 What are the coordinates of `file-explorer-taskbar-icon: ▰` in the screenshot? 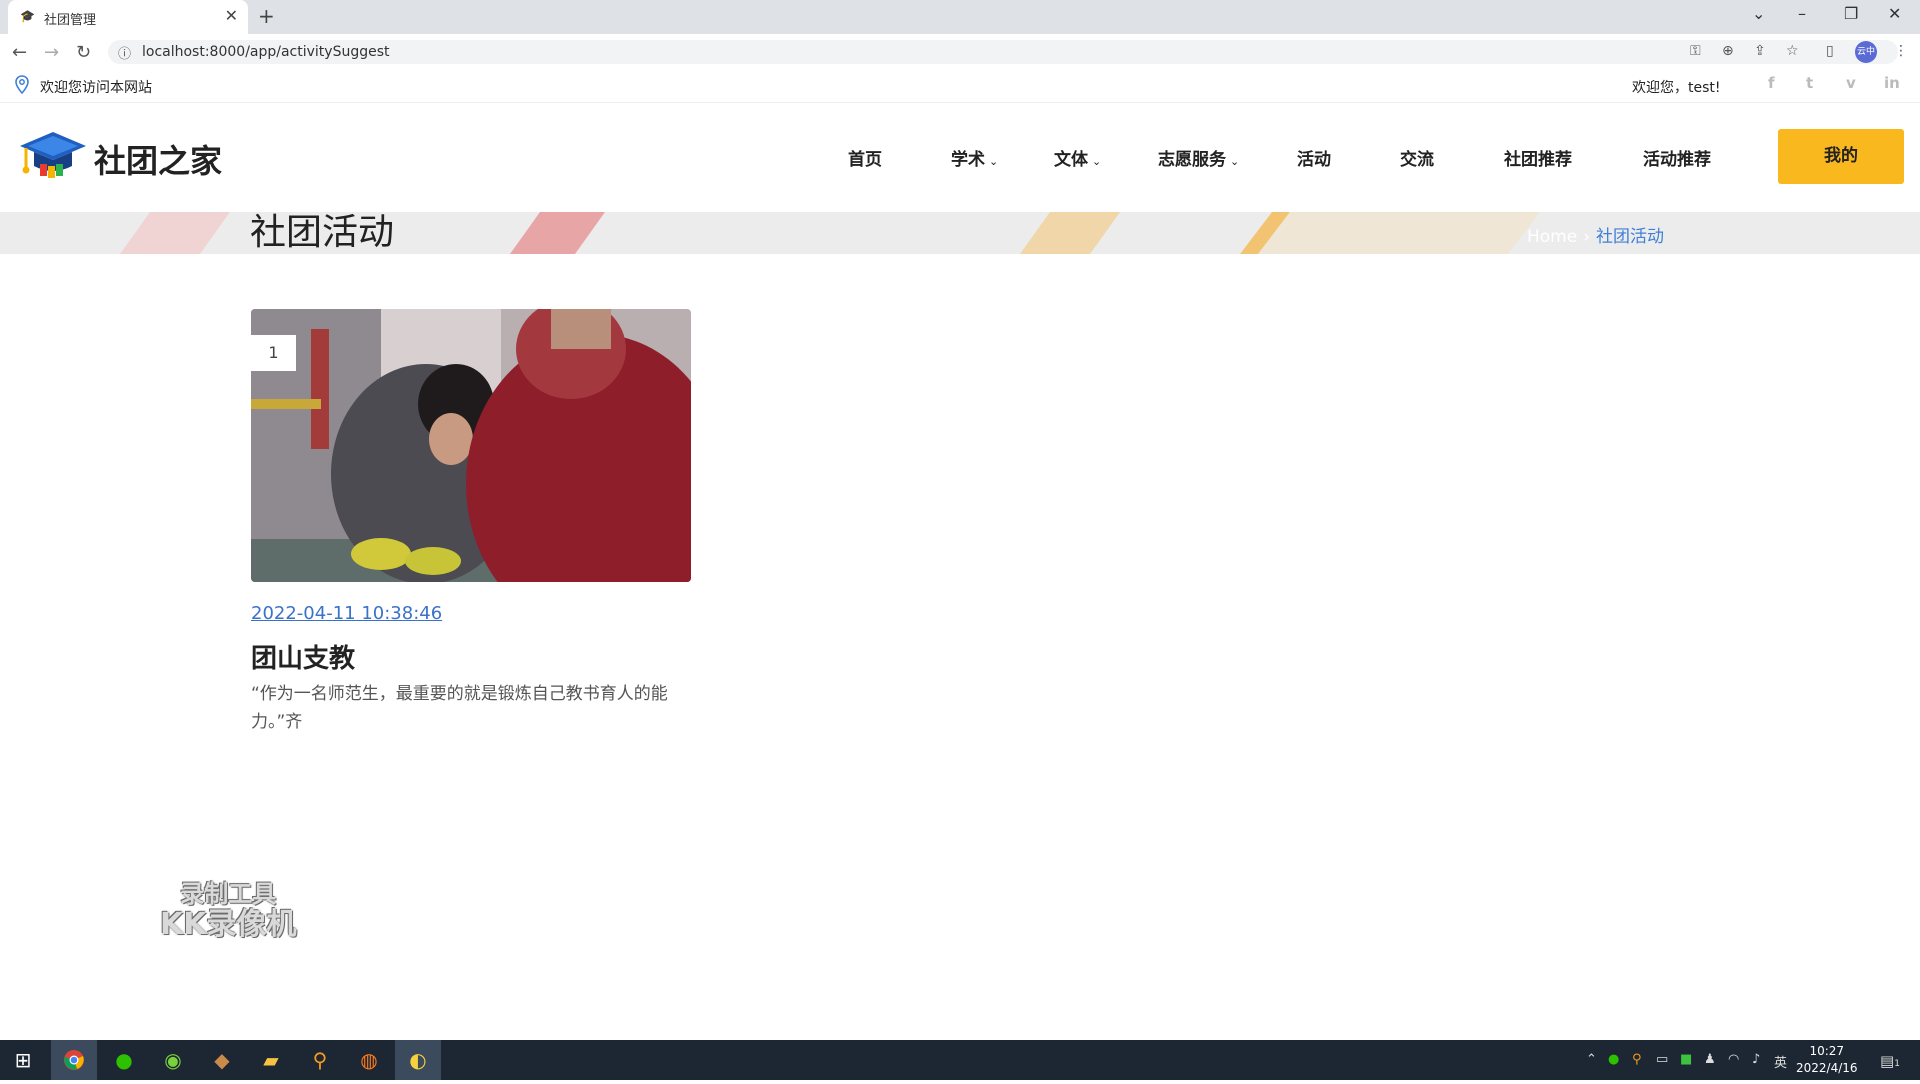 It's located at (271, 1060).